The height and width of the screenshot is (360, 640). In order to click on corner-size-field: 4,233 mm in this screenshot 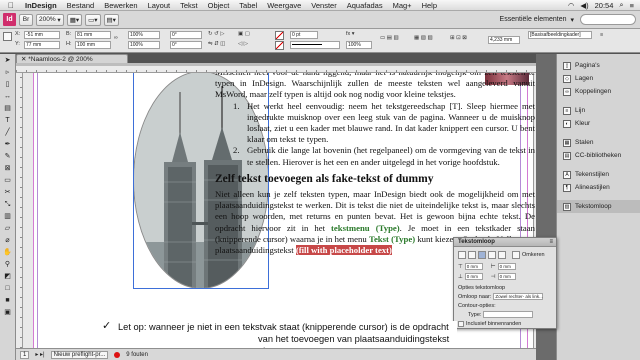, I will do `click(504, 40)`.